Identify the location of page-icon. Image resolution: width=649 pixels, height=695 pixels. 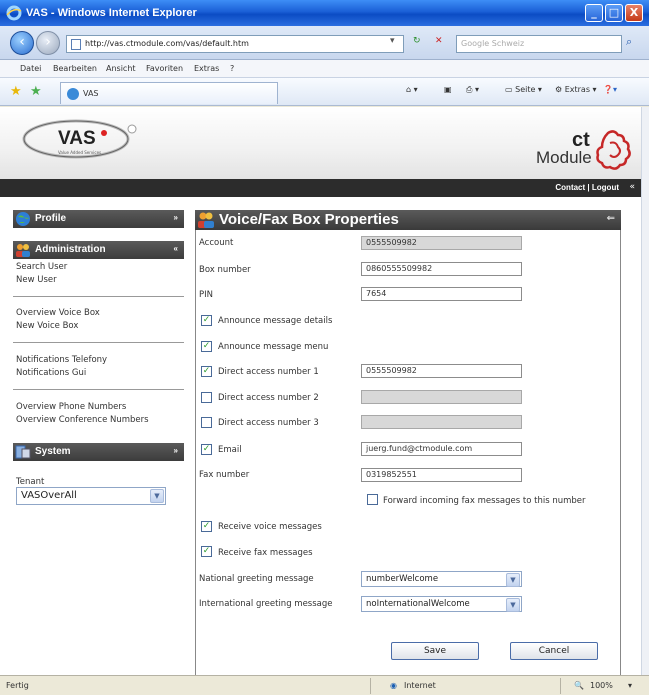
(76, 44).